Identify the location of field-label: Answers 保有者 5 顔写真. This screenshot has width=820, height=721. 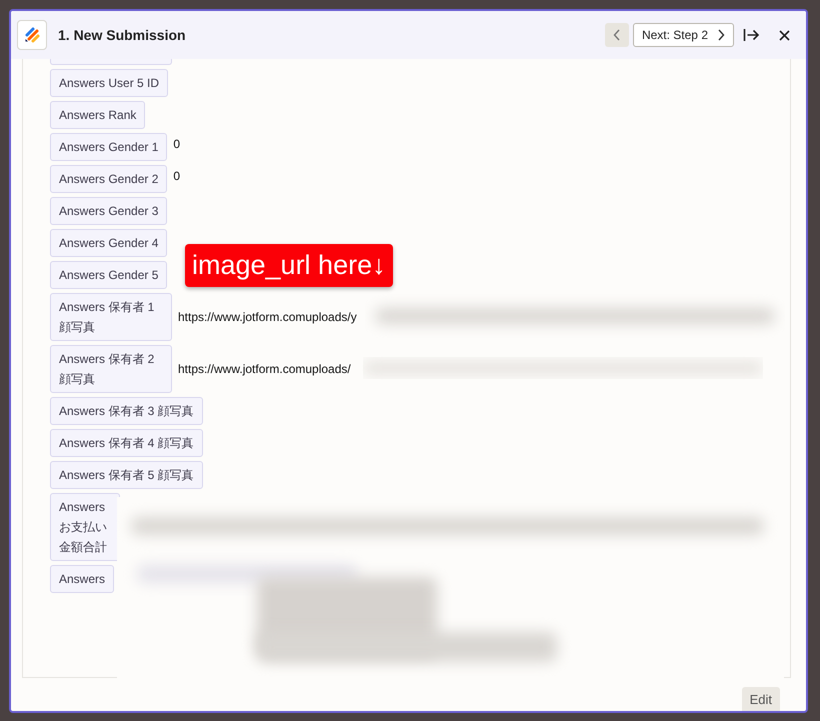
(126, 475).